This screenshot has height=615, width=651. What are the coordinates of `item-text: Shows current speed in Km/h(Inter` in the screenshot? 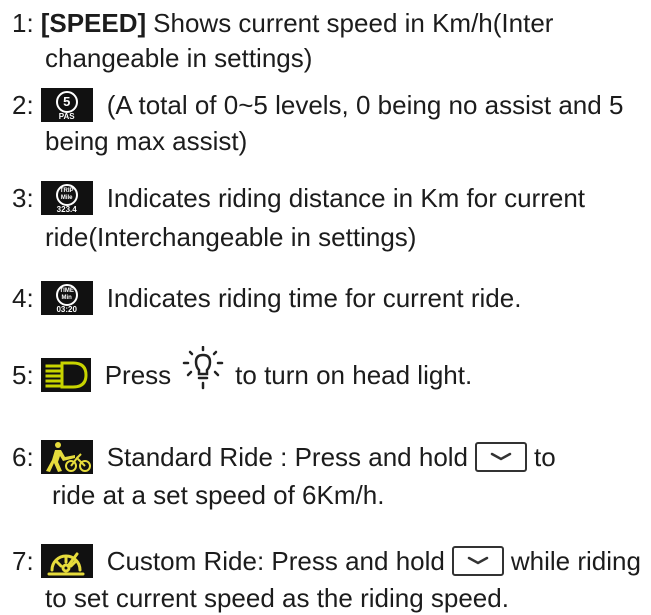 It's located at (353, 23).